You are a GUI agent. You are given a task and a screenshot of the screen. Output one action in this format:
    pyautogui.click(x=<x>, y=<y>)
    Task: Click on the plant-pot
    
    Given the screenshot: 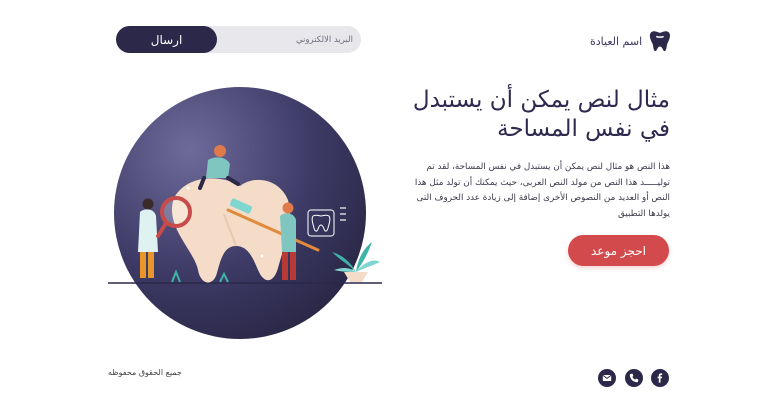 What is the action you would take?
    pyautogui.click(x=356, y=277)
    